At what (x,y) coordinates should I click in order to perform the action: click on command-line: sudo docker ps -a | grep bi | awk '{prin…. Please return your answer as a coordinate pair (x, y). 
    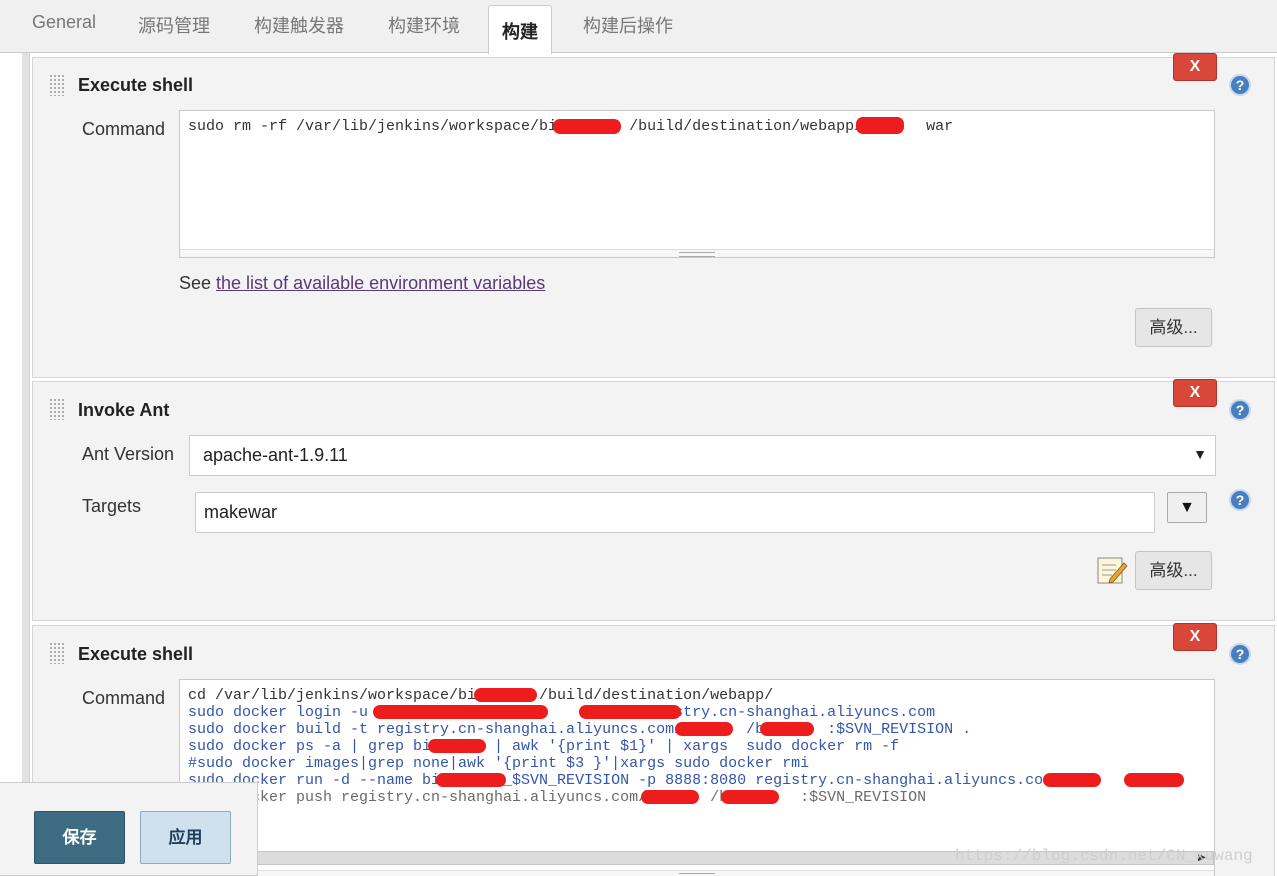
    Looking at the image, I should click on (544, 746).